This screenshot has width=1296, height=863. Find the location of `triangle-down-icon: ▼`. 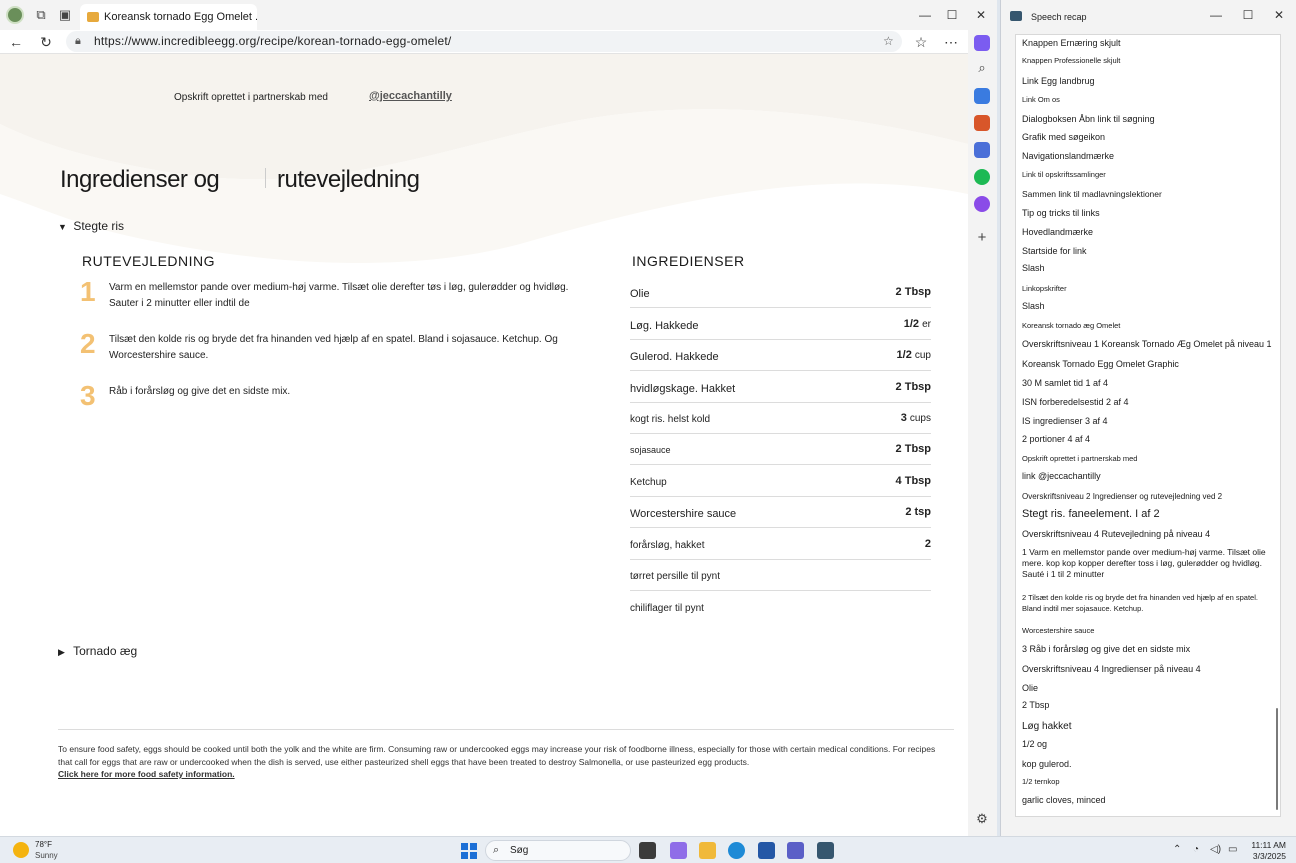

triangle-down-icon: ▼ is located at coordinates (62, 227).